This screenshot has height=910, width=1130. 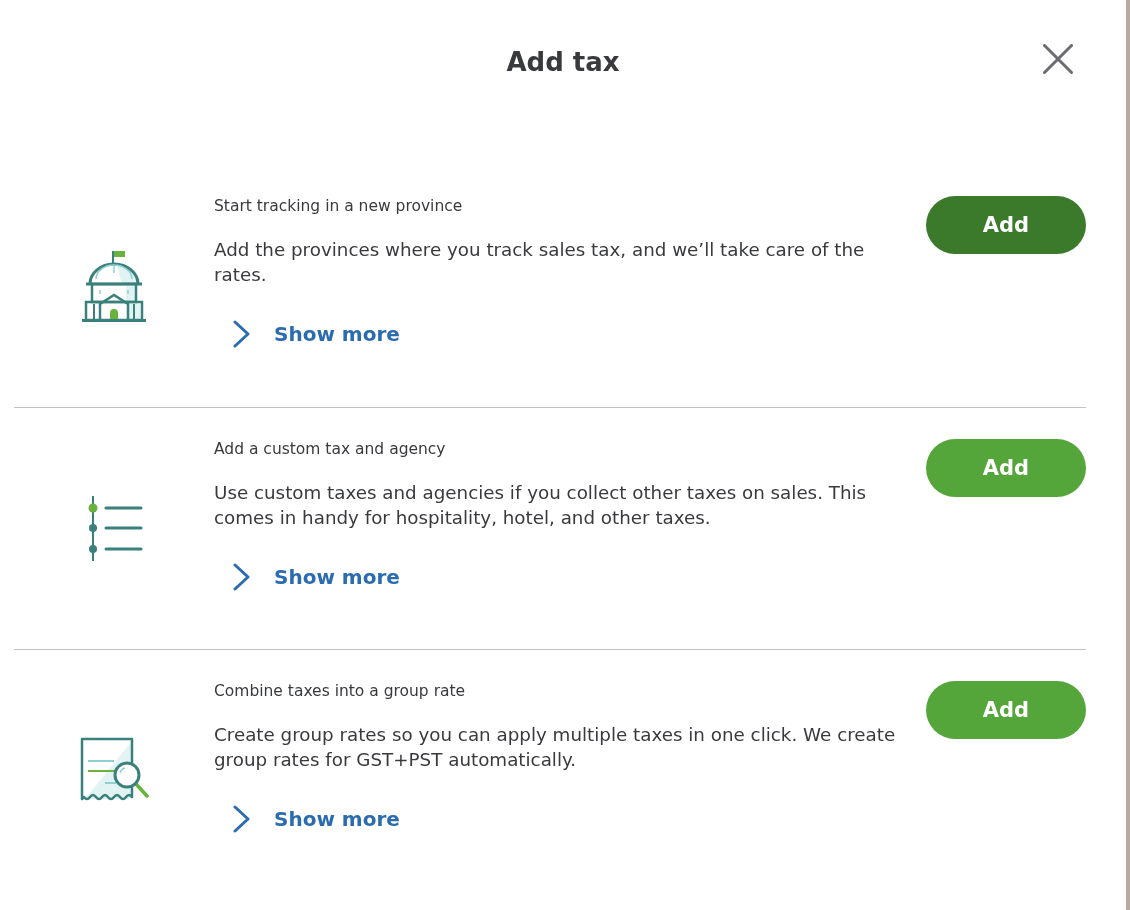 I want to click on option-heading: Add a custom tax and agency, so click(x=330, y=449).